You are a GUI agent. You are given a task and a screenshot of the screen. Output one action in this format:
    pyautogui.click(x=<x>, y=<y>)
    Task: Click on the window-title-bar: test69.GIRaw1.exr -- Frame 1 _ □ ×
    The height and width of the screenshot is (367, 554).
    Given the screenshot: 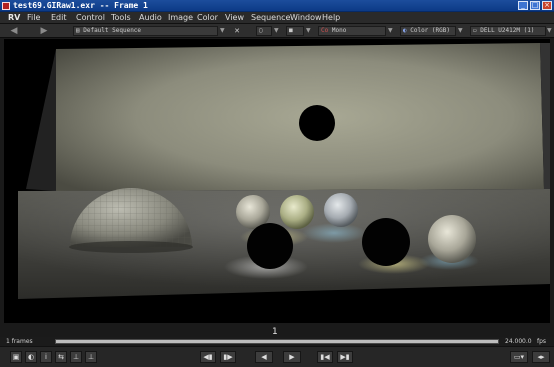 What is the action you would take?
    pyautogui.click(x=277, y=6)
    